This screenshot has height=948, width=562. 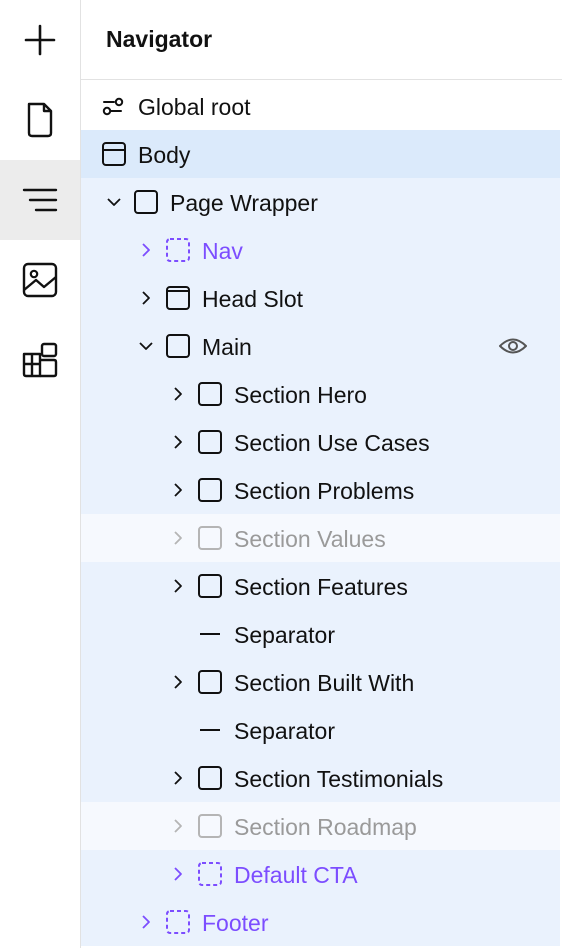 What do you see at coordinates (300, 395) in the screenshot?
I see `tree-item-label: Section Hero` at bounding box center [300, 395].